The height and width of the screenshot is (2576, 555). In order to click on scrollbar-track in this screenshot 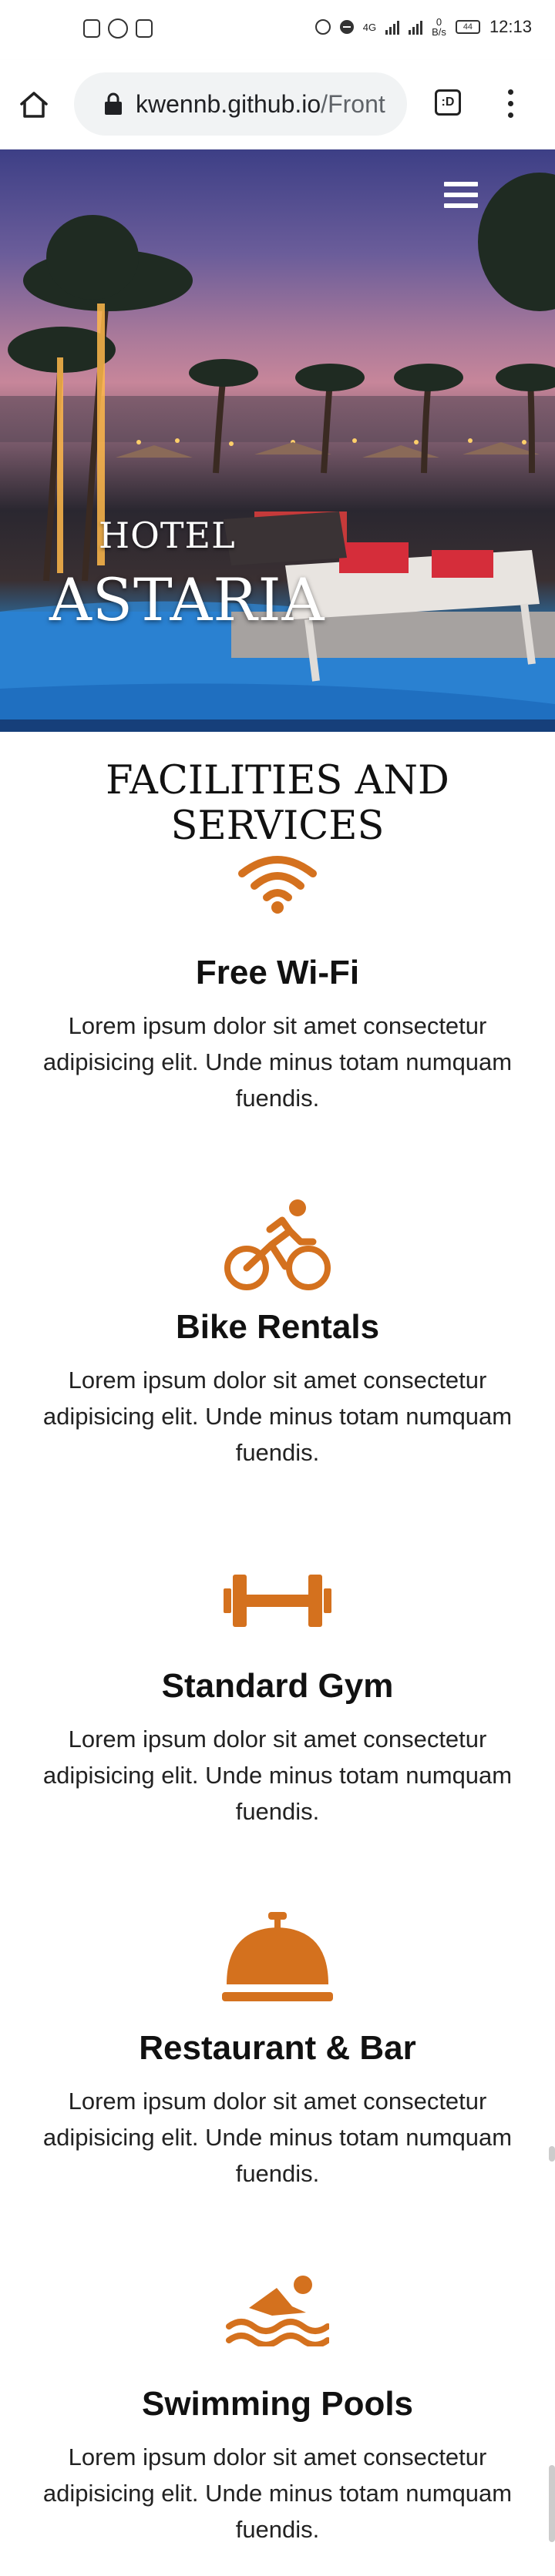, I will do `click(552, 2503)`.